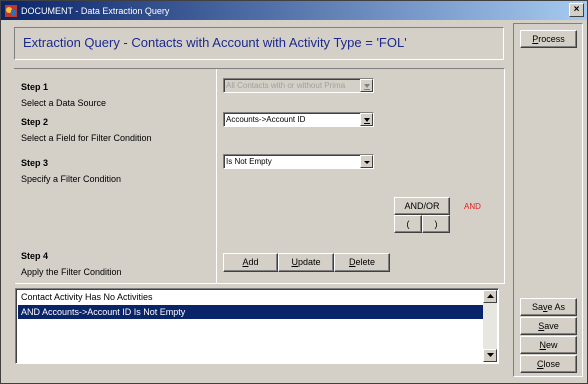  What do you see at coordinates (250, 262) in the screenshot?
I see `add-button: Add` at bounding box center [250, 262].